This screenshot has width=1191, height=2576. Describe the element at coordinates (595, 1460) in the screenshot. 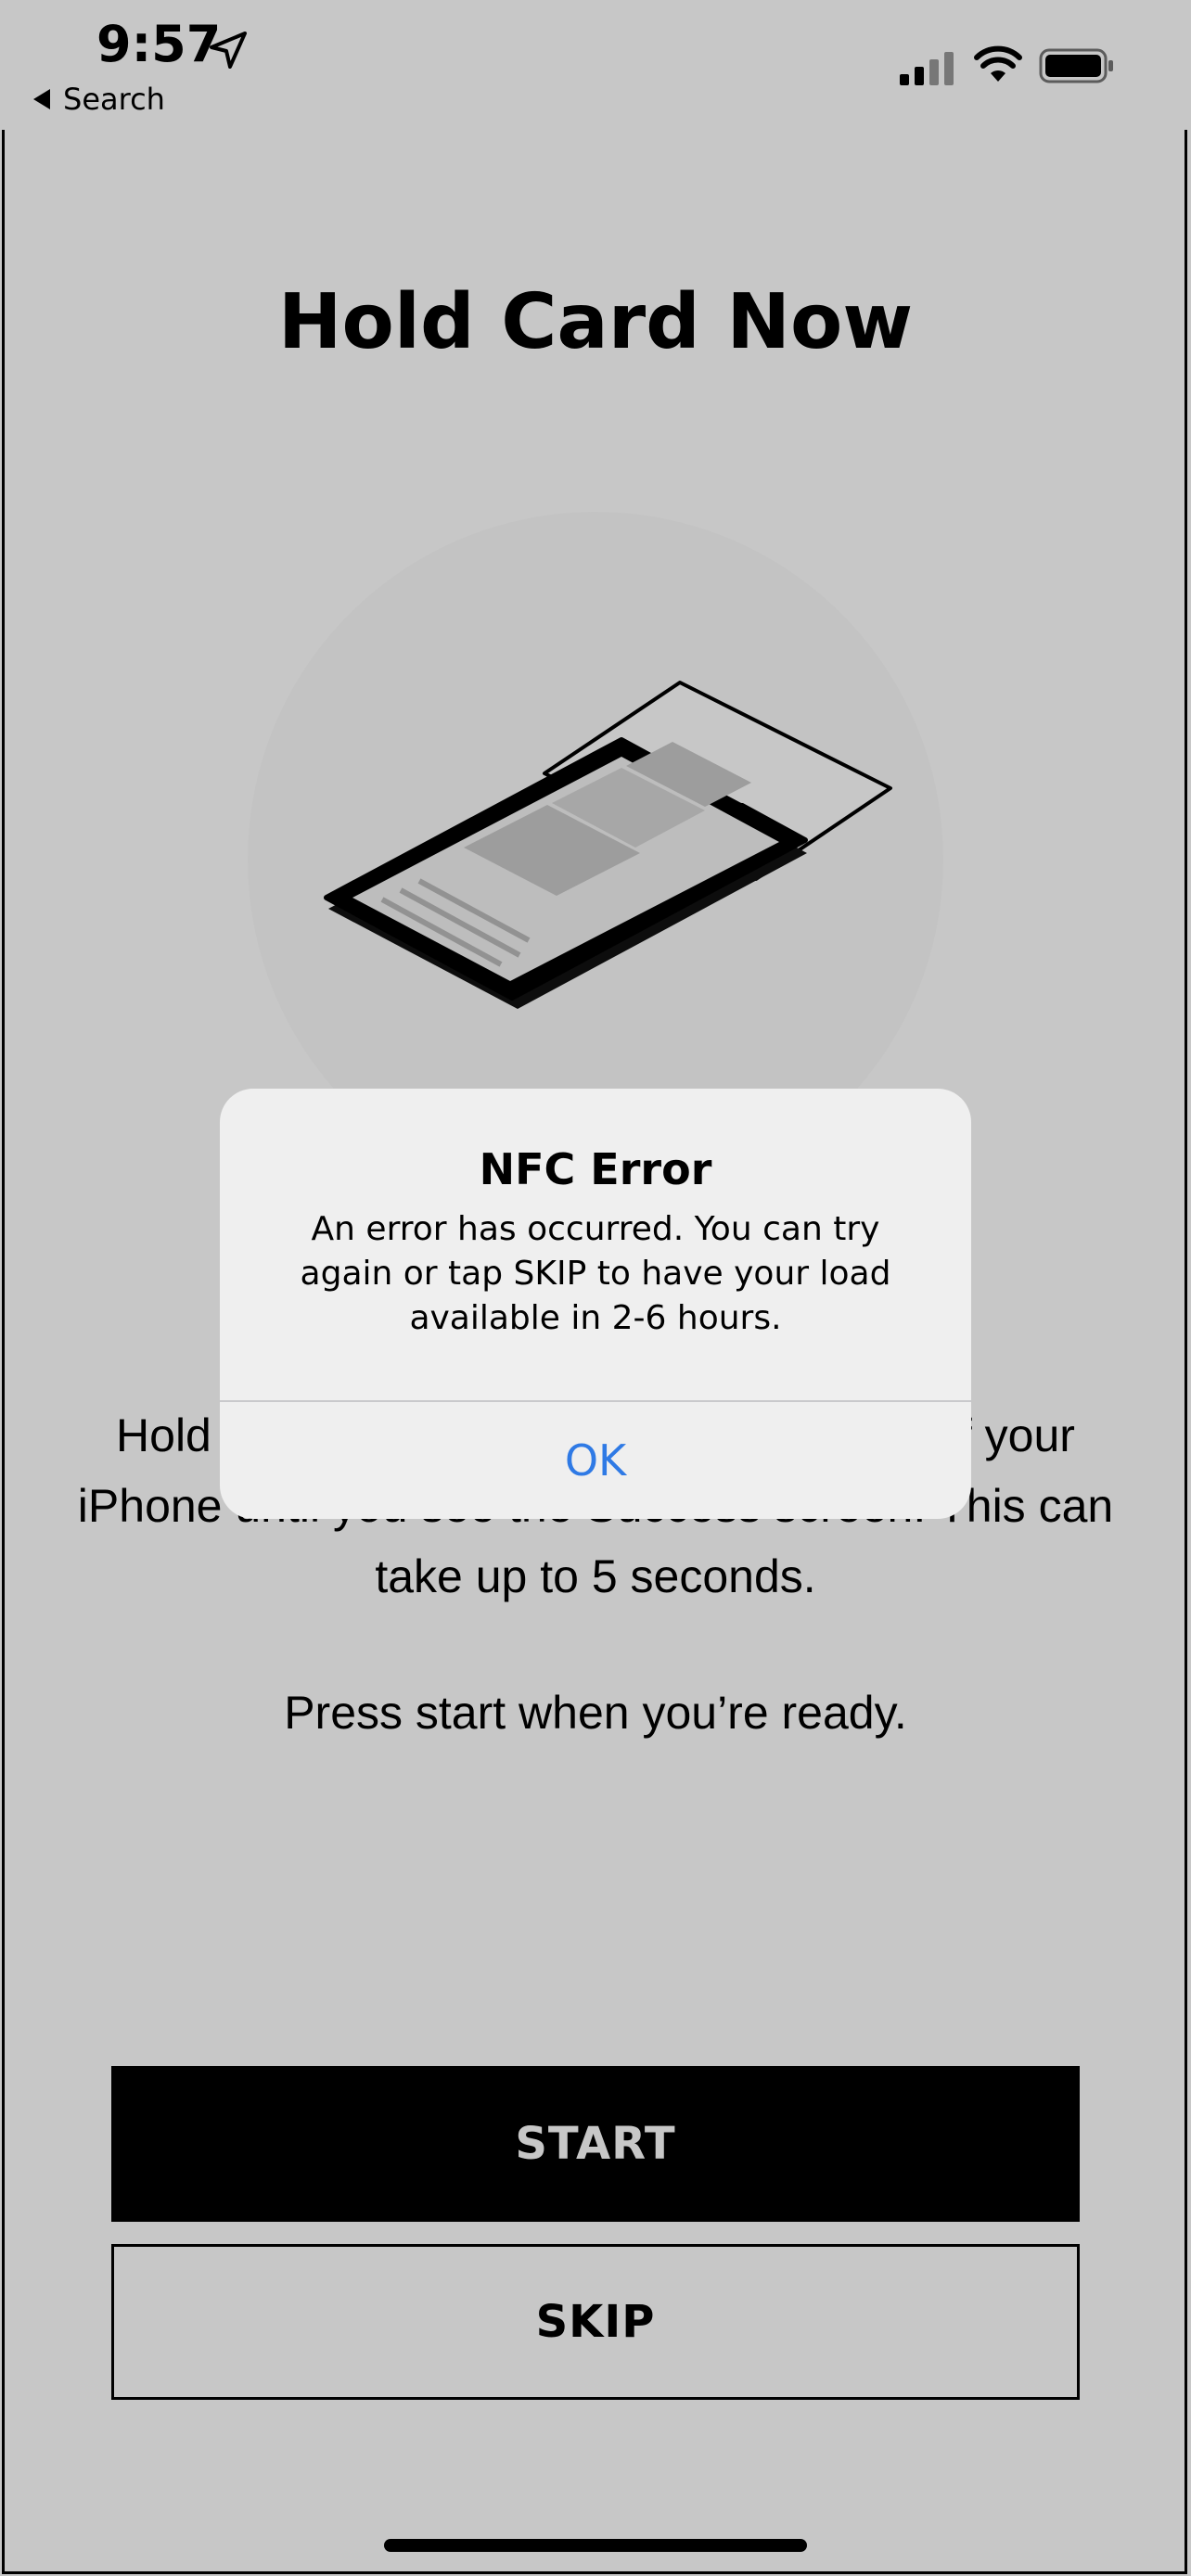

I see `alert-ok-button: OK` at that location.